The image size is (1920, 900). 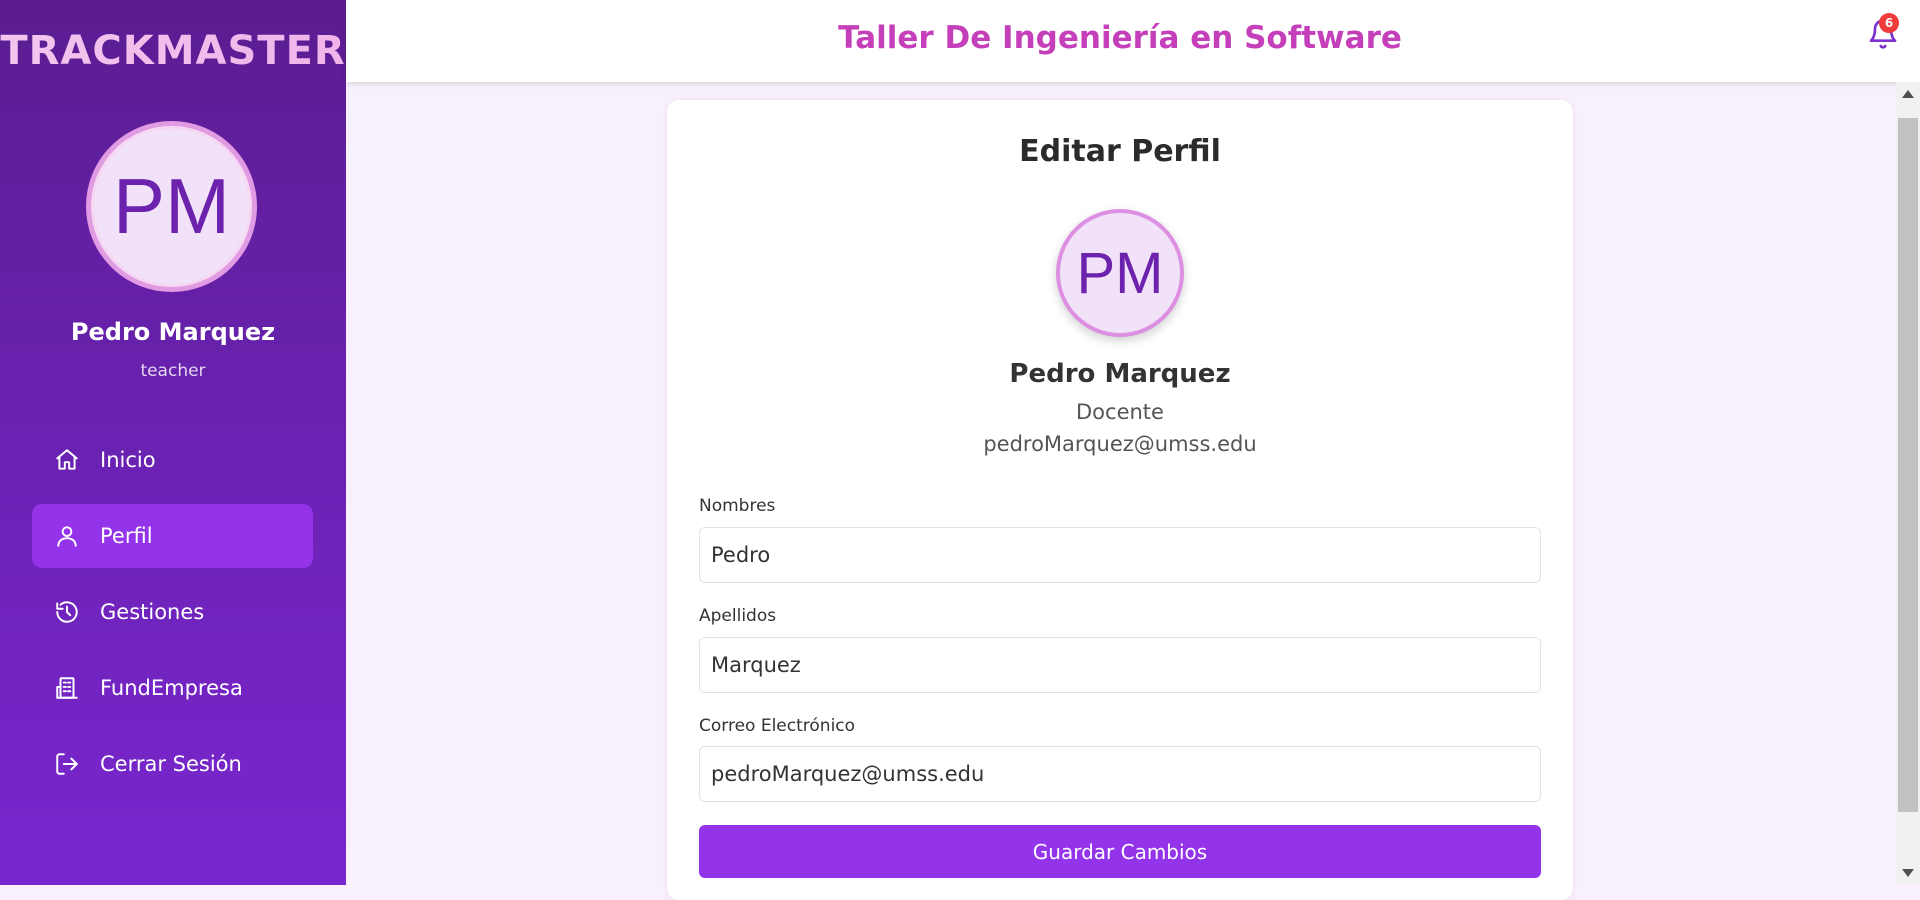 I want to click on history-icon, so click(x=67, y=612).